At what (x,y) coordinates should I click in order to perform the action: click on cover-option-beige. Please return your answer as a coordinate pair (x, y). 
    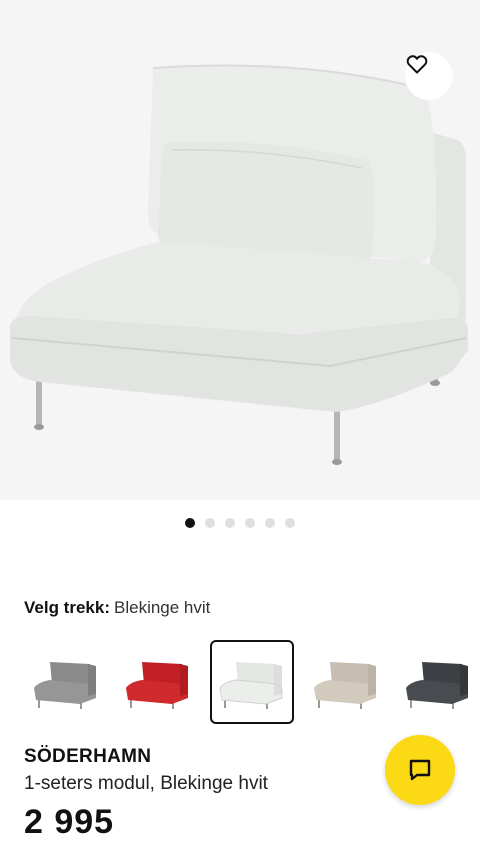
    Looking at the image, I should click on (346, 682).